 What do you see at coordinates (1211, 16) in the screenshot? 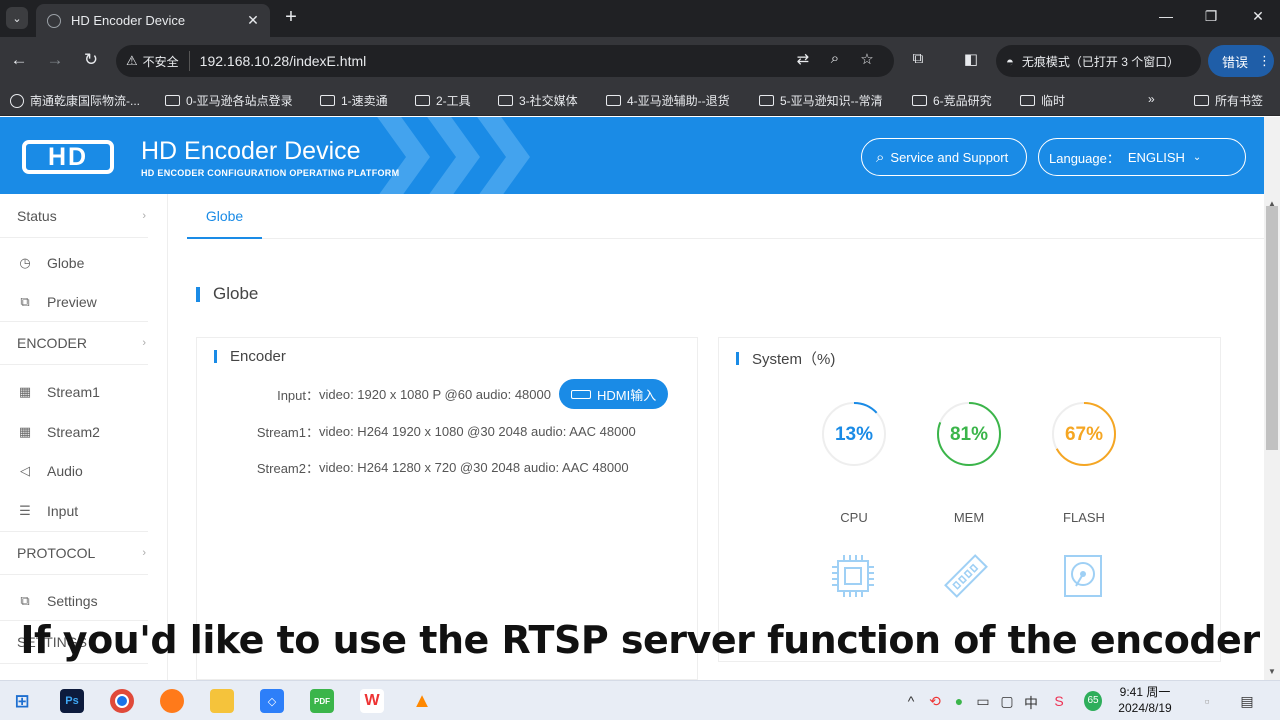
I see `restore-button: ❐` at bounding box center [1211, 16].